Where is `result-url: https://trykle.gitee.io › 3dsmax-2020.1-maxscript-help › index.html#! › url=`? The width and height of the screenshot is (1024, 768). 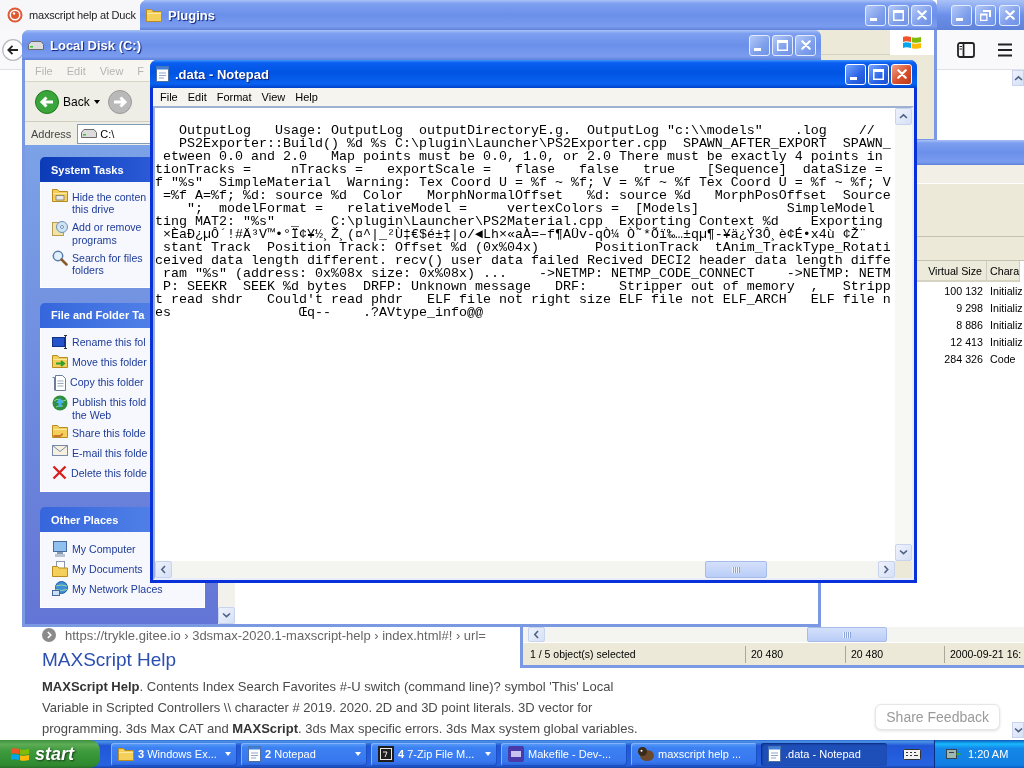
result-url: https://trykle.gitee.io › 3dsmax-2020.1-maxscript-help › index.html#! › url= is located at coordinates (275, 635).